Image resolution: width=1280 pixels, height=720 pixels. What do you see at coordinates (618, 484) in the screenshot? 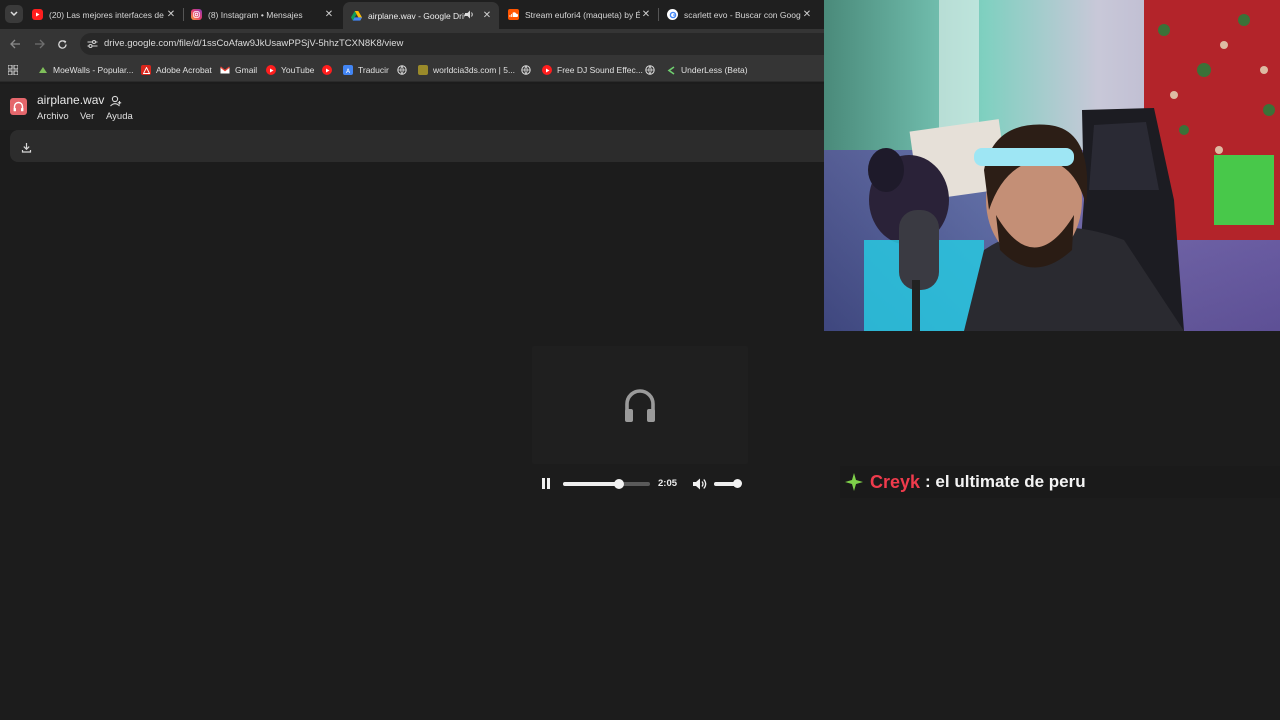
I see `seek-handle` at bounding box center [618, 484].